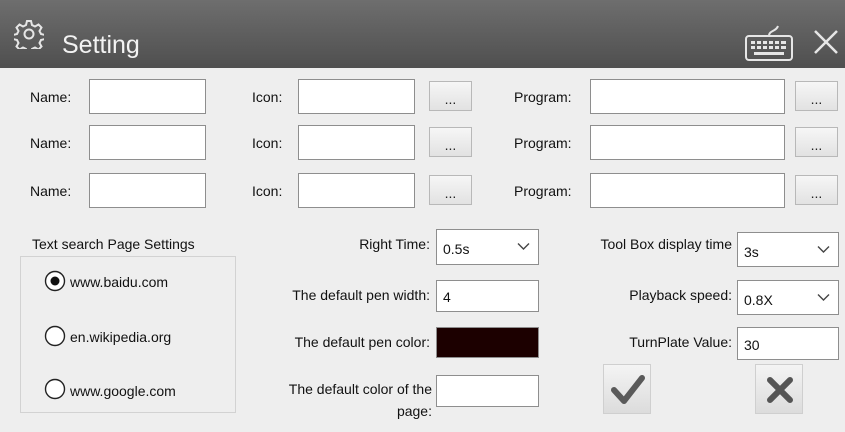 The height and width of the screenshot is (432, 845). I want to click on gear-icon, so click(29, 34).